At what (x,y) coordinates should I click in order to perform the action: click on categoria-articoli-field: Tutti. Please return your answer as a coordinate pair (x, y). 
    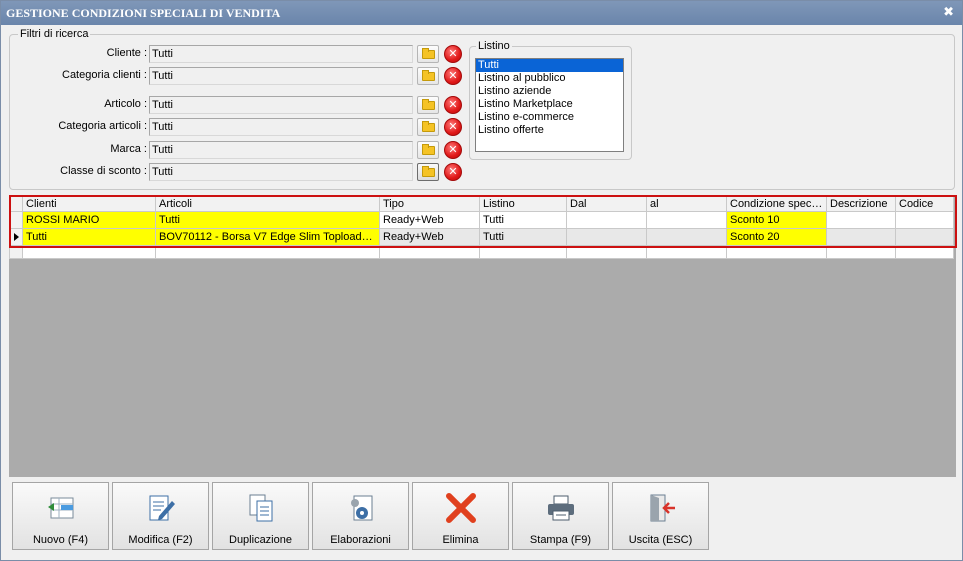
    Looking at the image, I should click on (281, 127).